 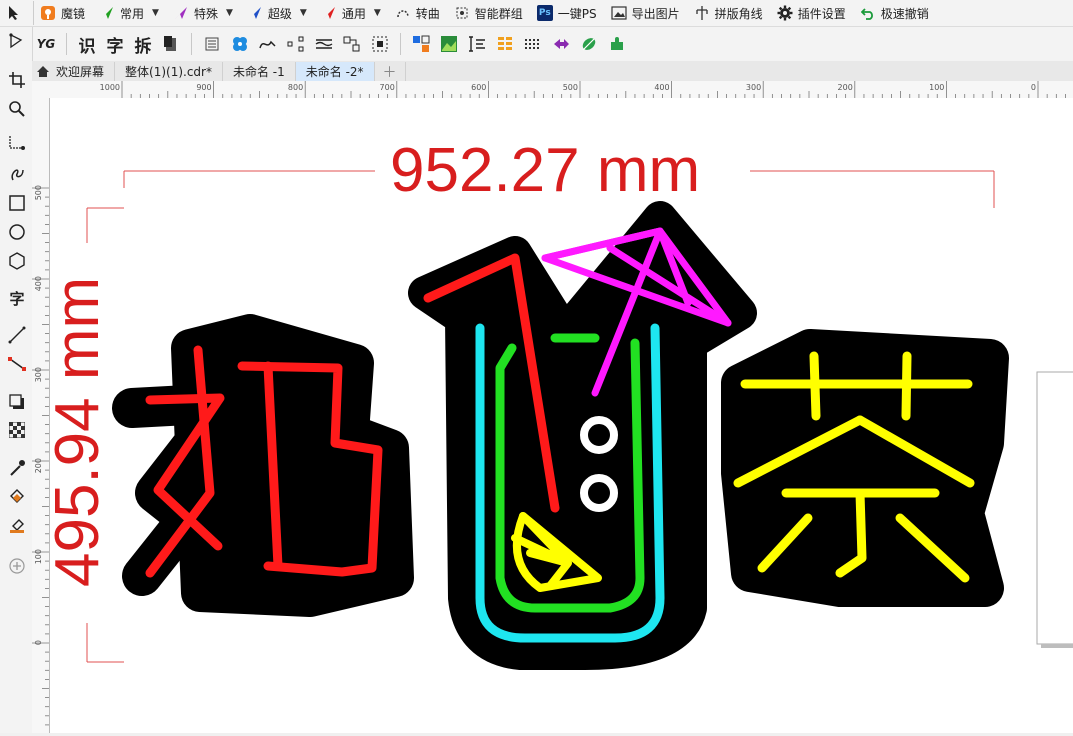 I want to click on green-arrow-icon, so click(x=107, y=13).